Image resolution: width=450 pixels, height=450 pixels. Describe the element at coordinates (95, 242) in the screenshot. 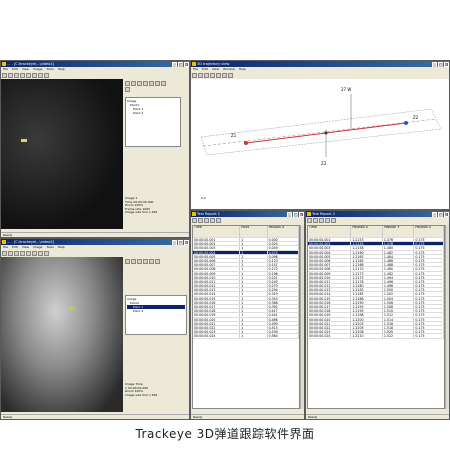

I see `video-window-bottom-titlebar: ... - [C:\trackeye\...\video2] _ □ ×` at that location.